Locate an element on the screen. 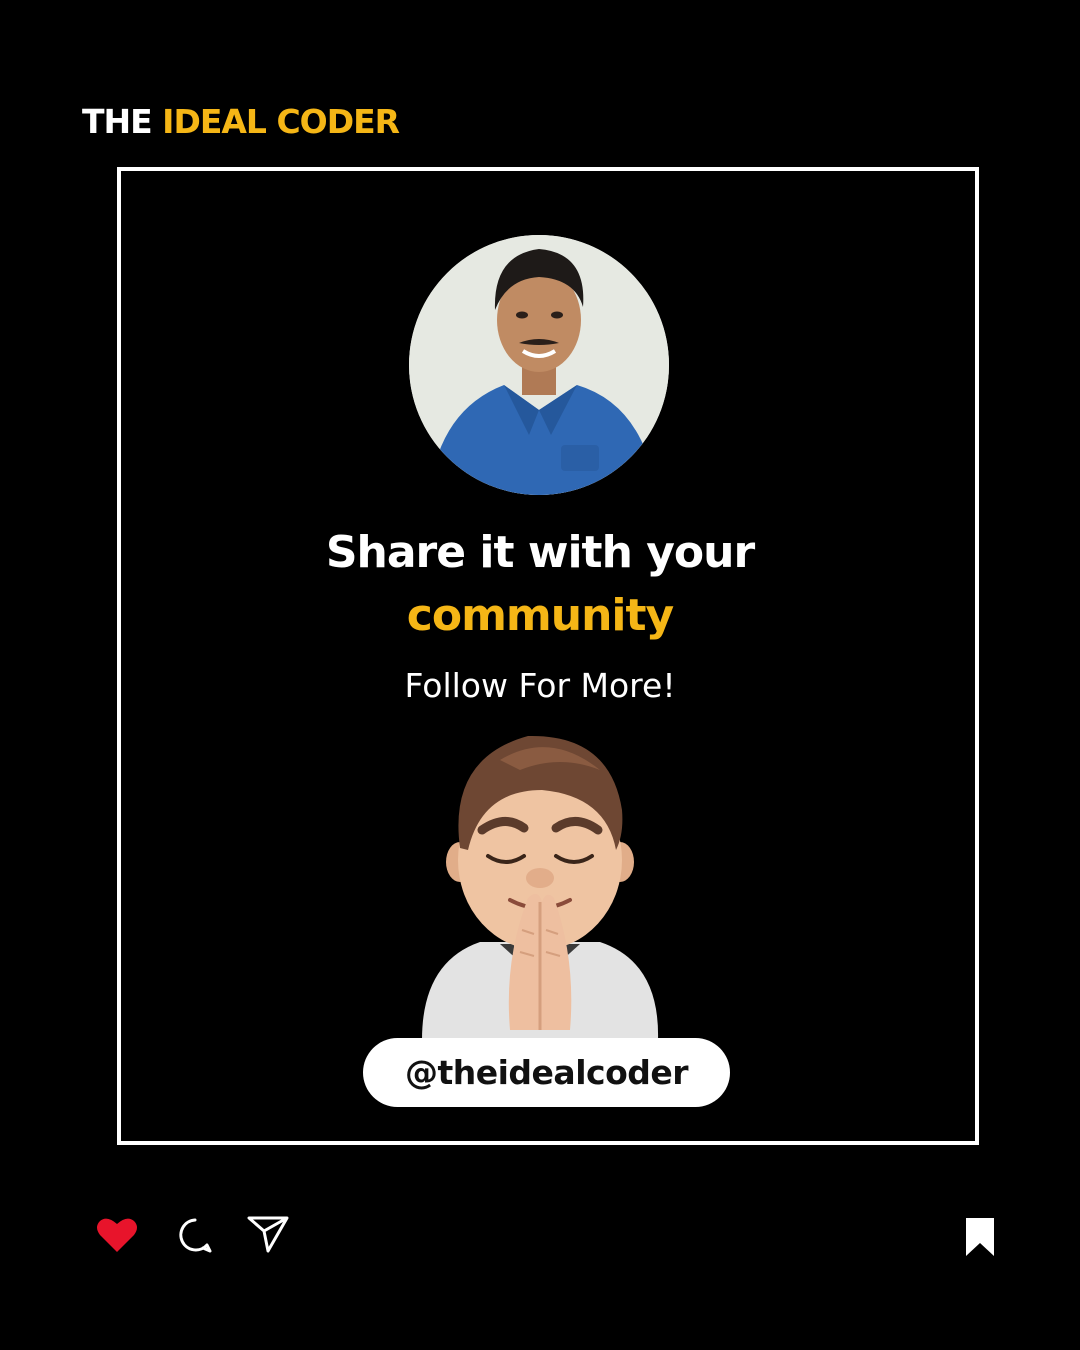 The width and height of the screenshot is (1080, 1350). memoji-illustration is located at coordinates (540, 885).